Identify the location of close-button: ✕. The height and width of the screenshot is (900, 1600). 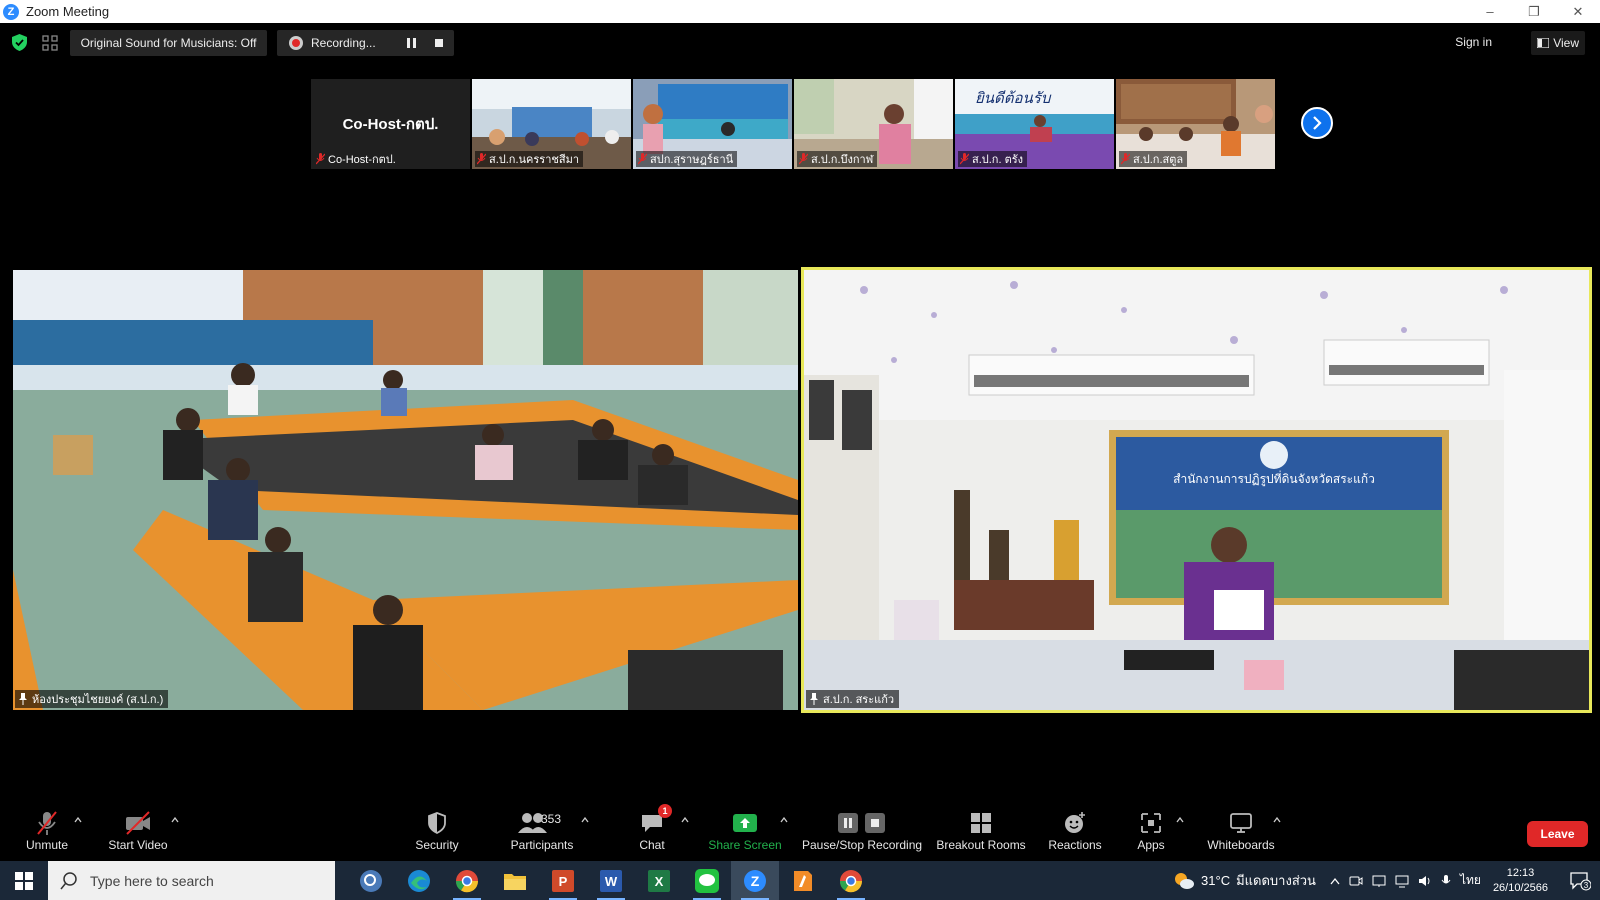
(1578, 11).